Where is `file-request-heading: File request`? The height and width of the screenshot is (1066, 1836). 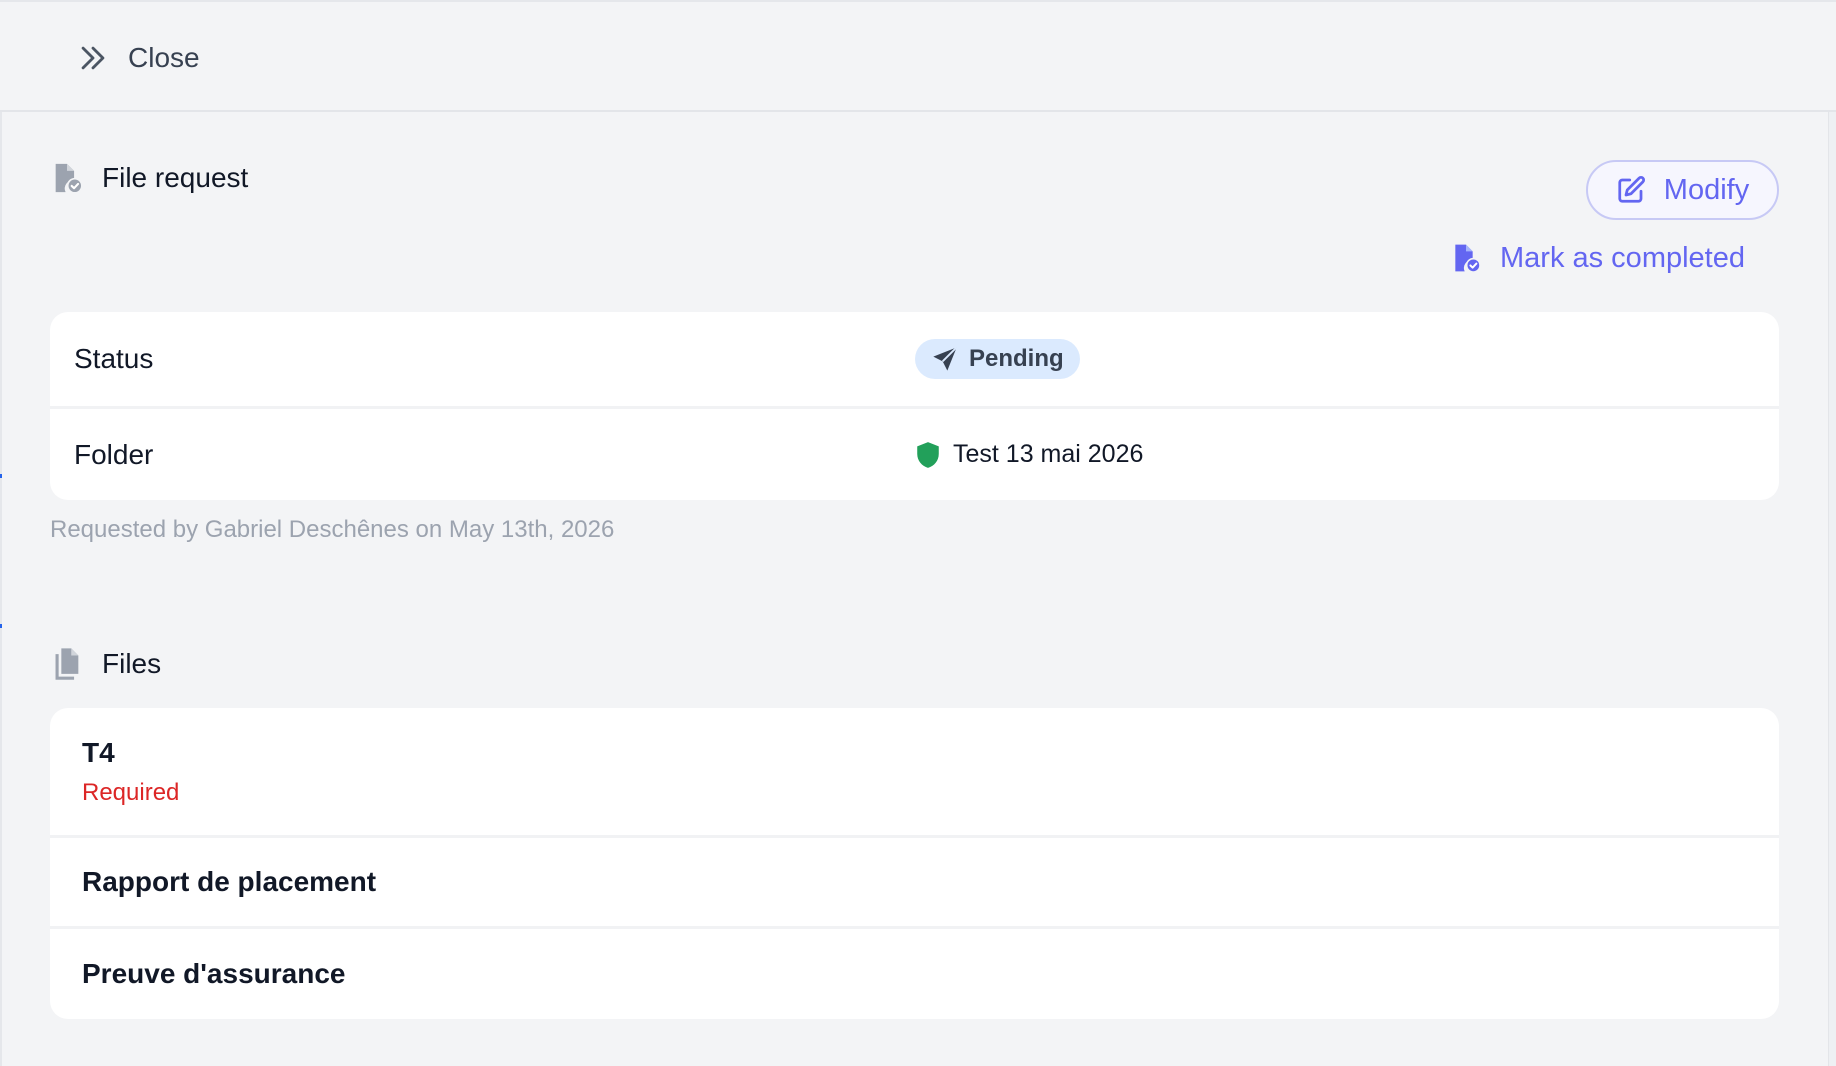 file-request-heading: File request is located at coordinates (149, 178).